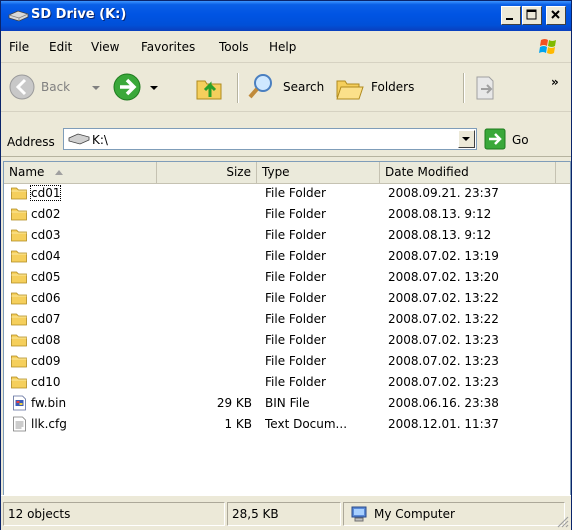 The height and width of the screenshot is (530, 572). Describe the element at coordinates (207, 172) in the screenshot. I see `column-header-size: Size` at that location.